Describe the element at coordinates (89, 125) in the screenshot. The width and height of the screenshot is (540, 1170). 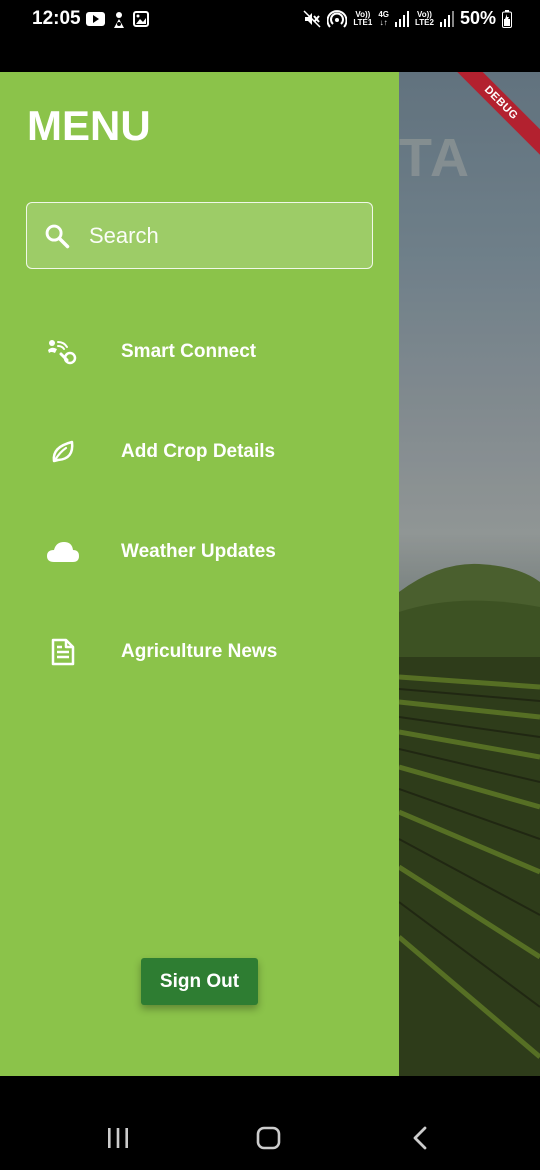
I see `menu-title: MENU` at that location.